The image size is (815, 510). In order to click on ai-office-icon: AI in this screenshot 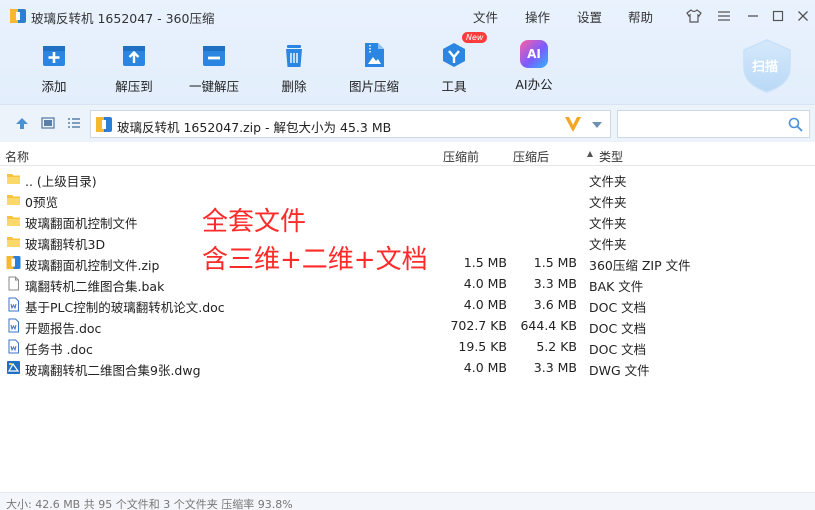, I will do `click(534, 54)`.